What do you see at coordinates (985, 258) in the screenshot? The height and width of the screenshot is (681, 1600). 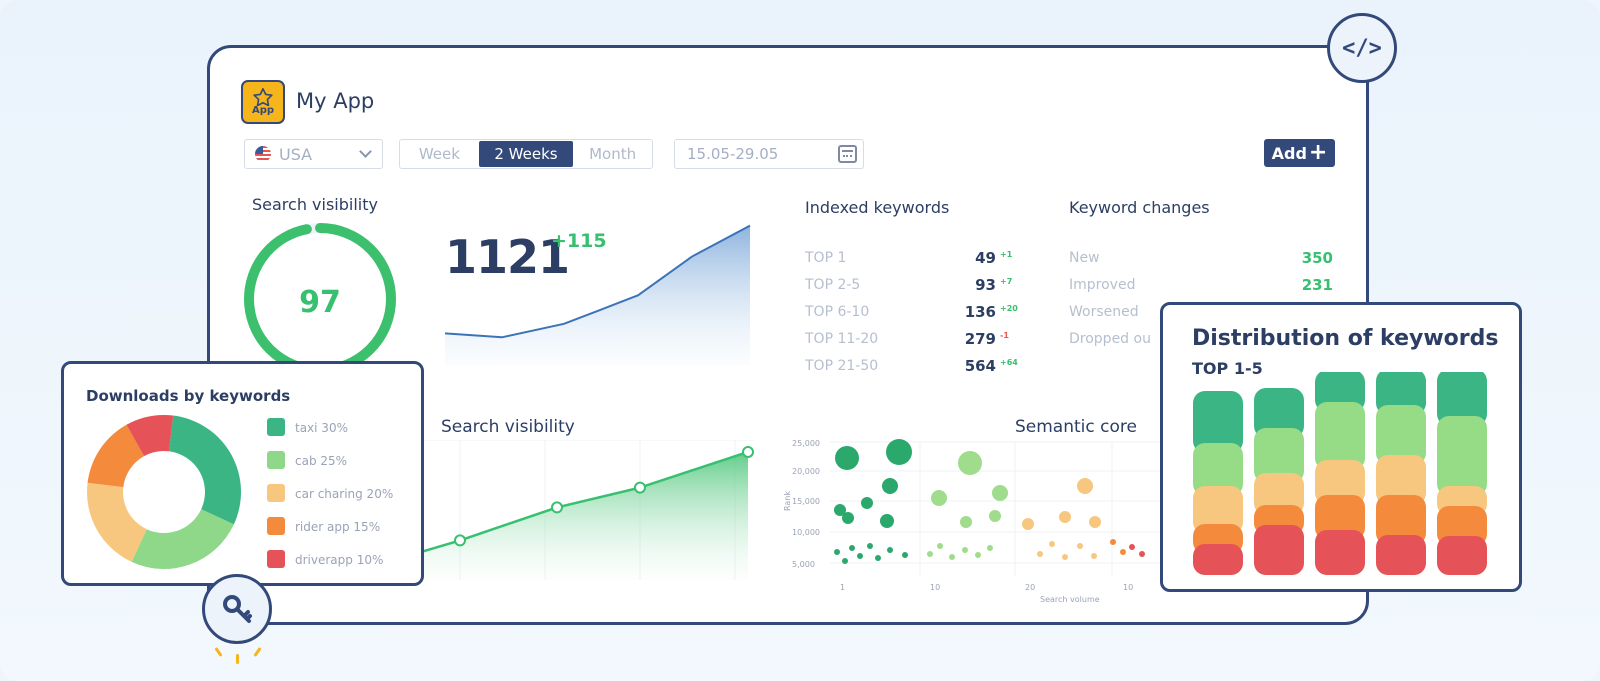 I see `indexed-row-value: 49` at bounding box center [985, 258].